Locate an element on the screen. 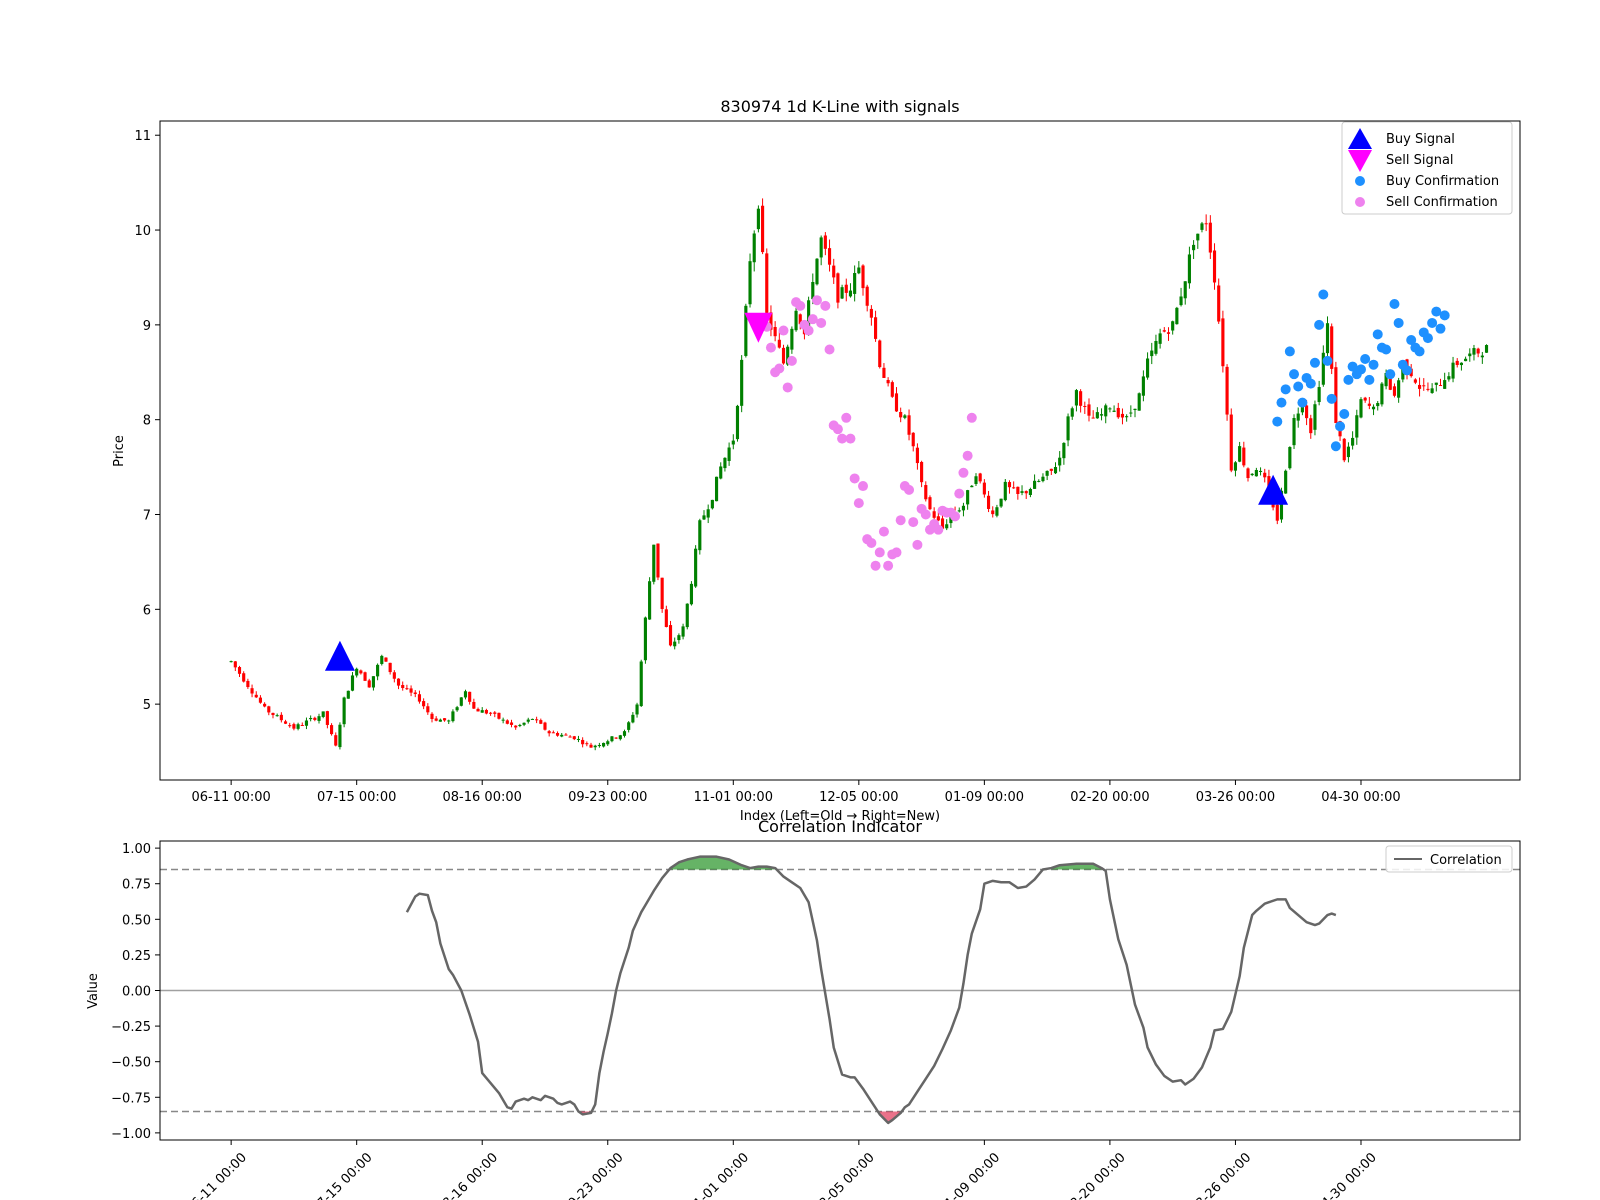  legend-buy-confirmation-label: Buy Confirmation is located at coordinates (1442, 181).